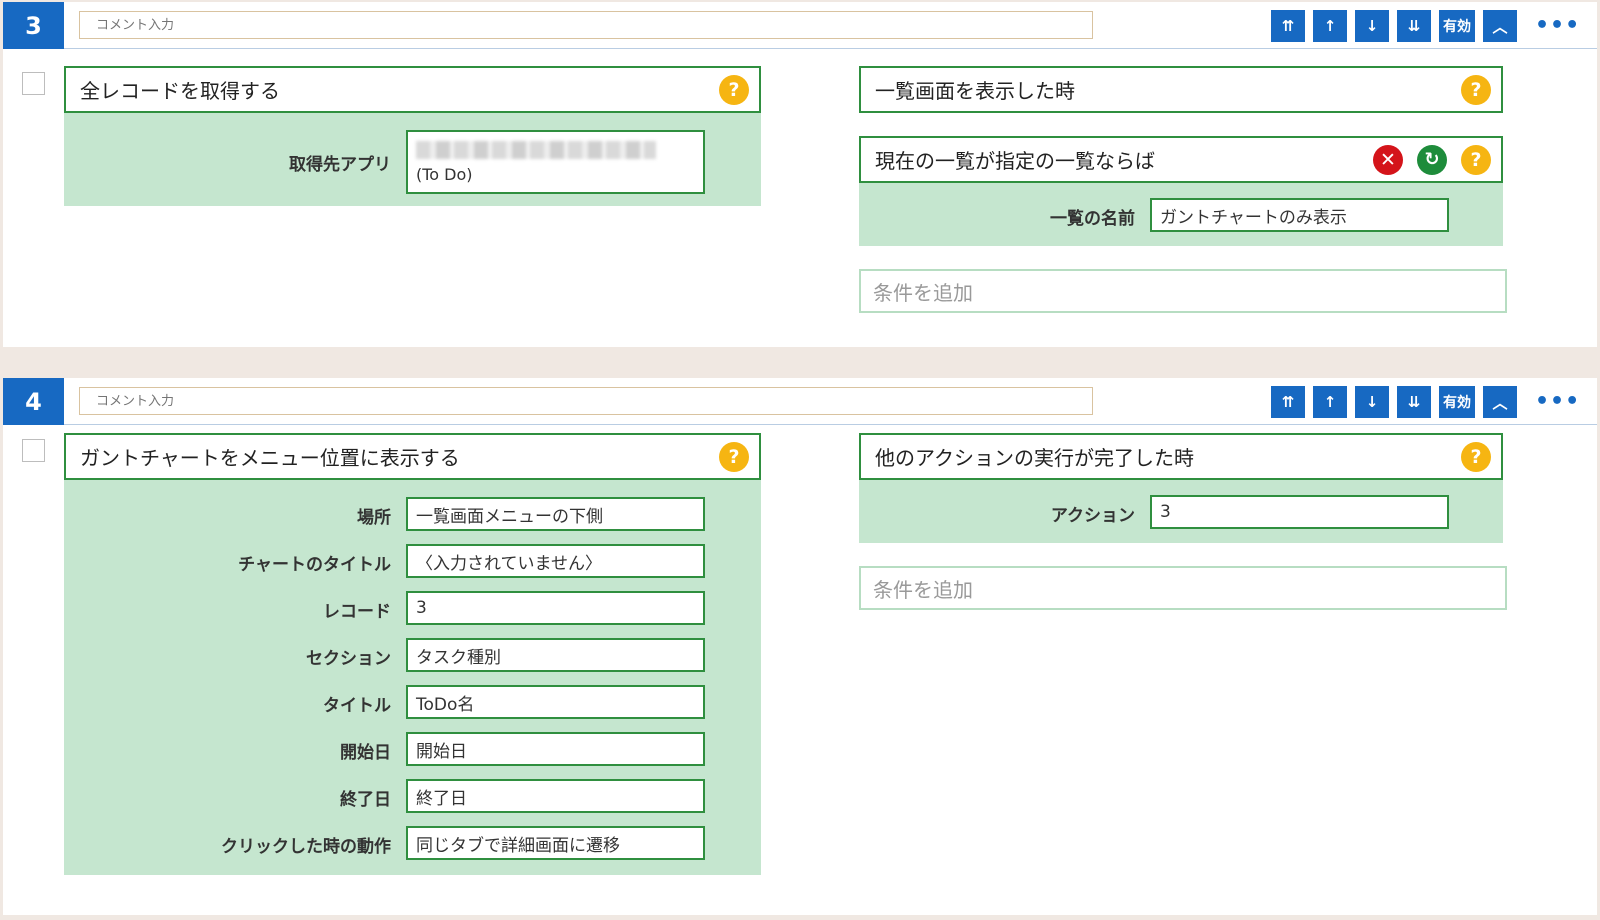 Image resolution: width=1600 pixels, height=920 pixels. I want to click on condition-title: 一覧画面を表示した時, so click(975, 91).